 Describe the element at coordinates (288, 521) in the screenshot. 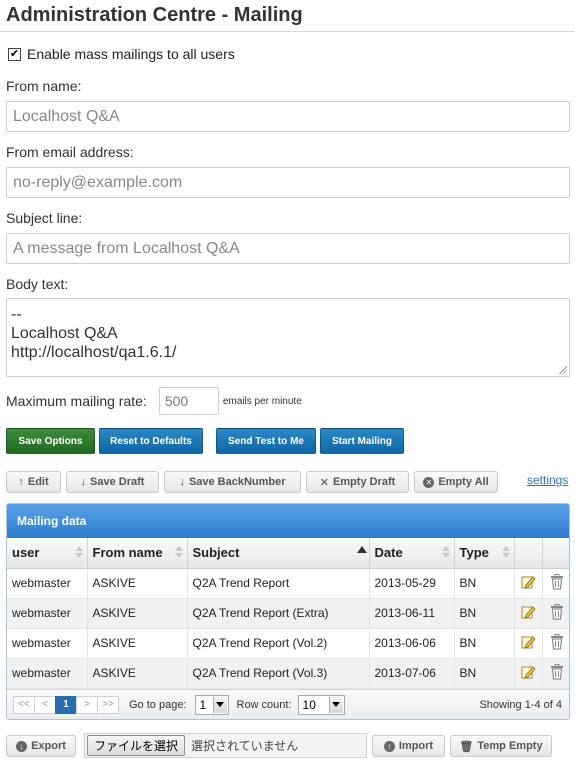

I see `grid-caption: Mailing data` at that location.